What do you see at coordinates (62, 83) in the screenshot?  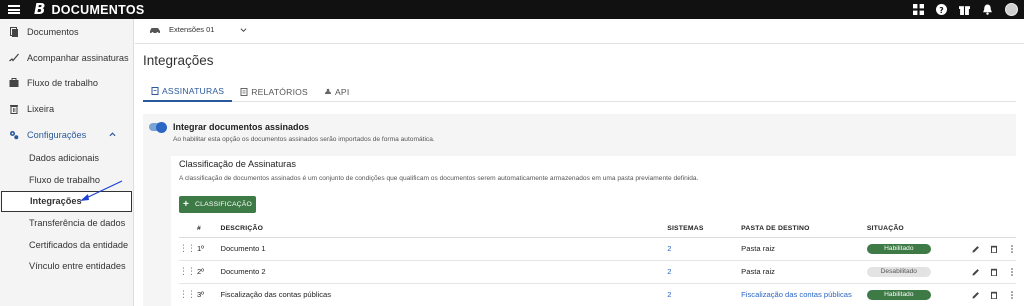 I see `sidebar-item-label: Fluxo de trabalho` at bounding box center [62, 83].